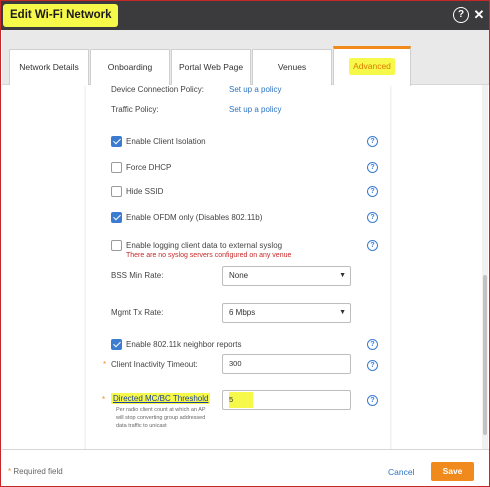 The image size is (490, 487). What do you see at coordinates (157, 89) in the screenshot?
I see `device-connection-policy-label: Device Connection Policy:` at bounding box center [157, 89].